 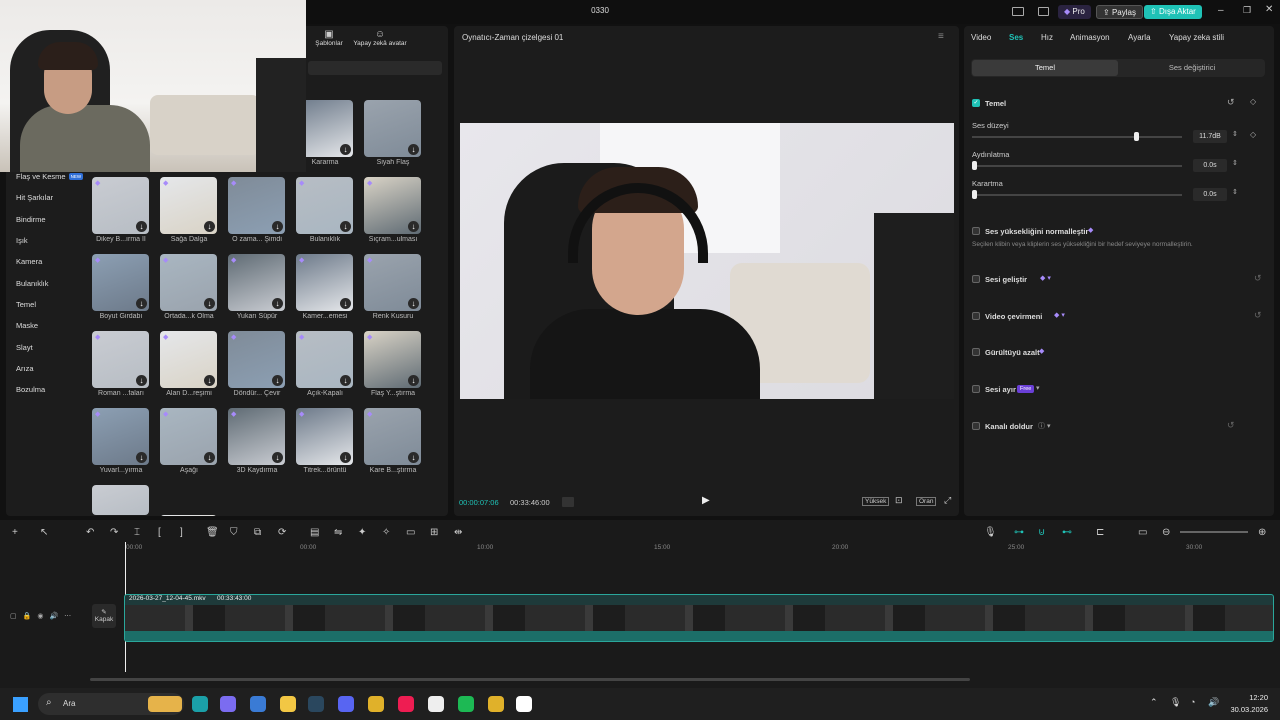 What do you see at coordinates (1213, 702) in the screenshot?
I see `volume-icon: 🔊` at bounding box center [1213, 702].